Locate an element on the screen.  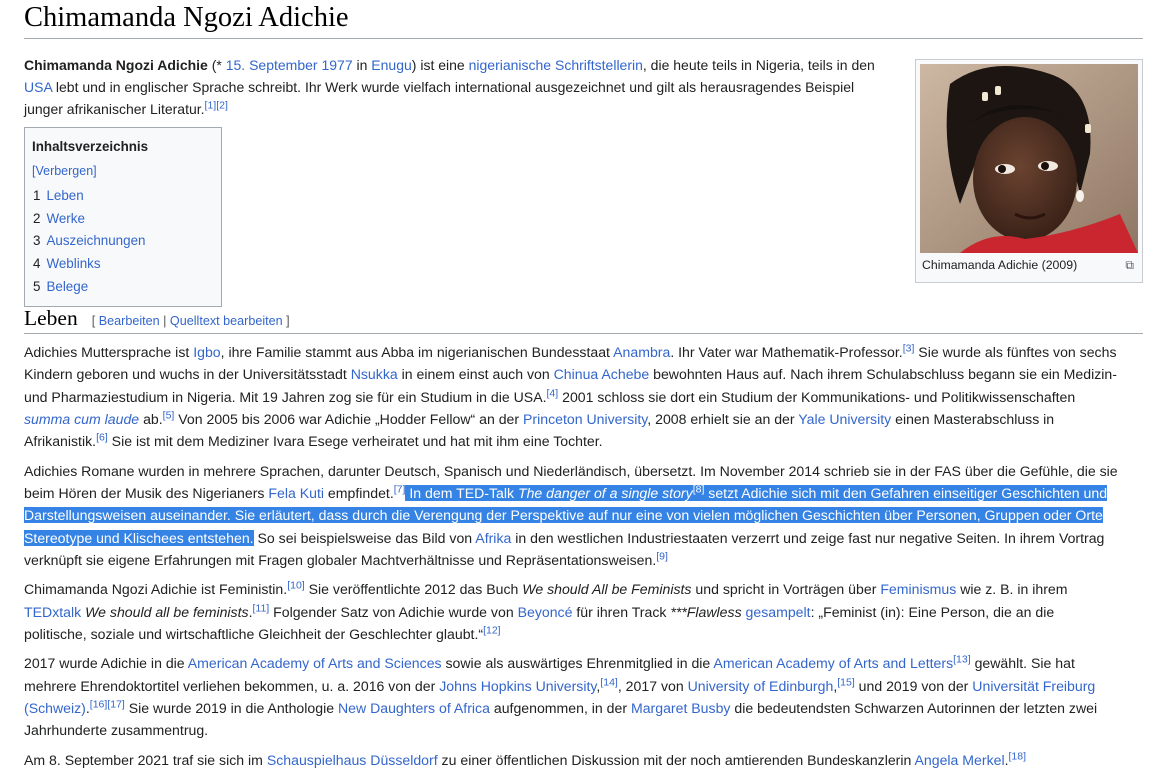
reference-link: [18] is located at coordinates (1018, 756).